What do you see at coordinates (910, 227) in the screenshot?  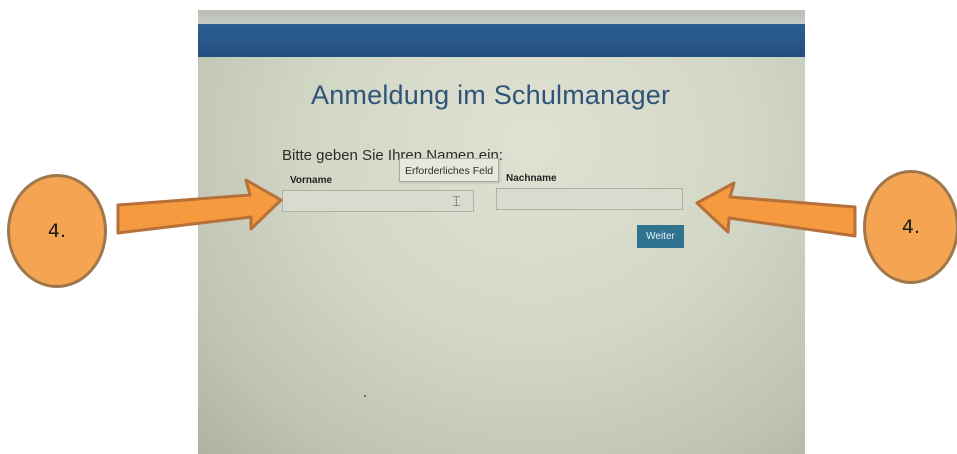 I see `step-marker-right: 4.` at bounding box center [910, 227].